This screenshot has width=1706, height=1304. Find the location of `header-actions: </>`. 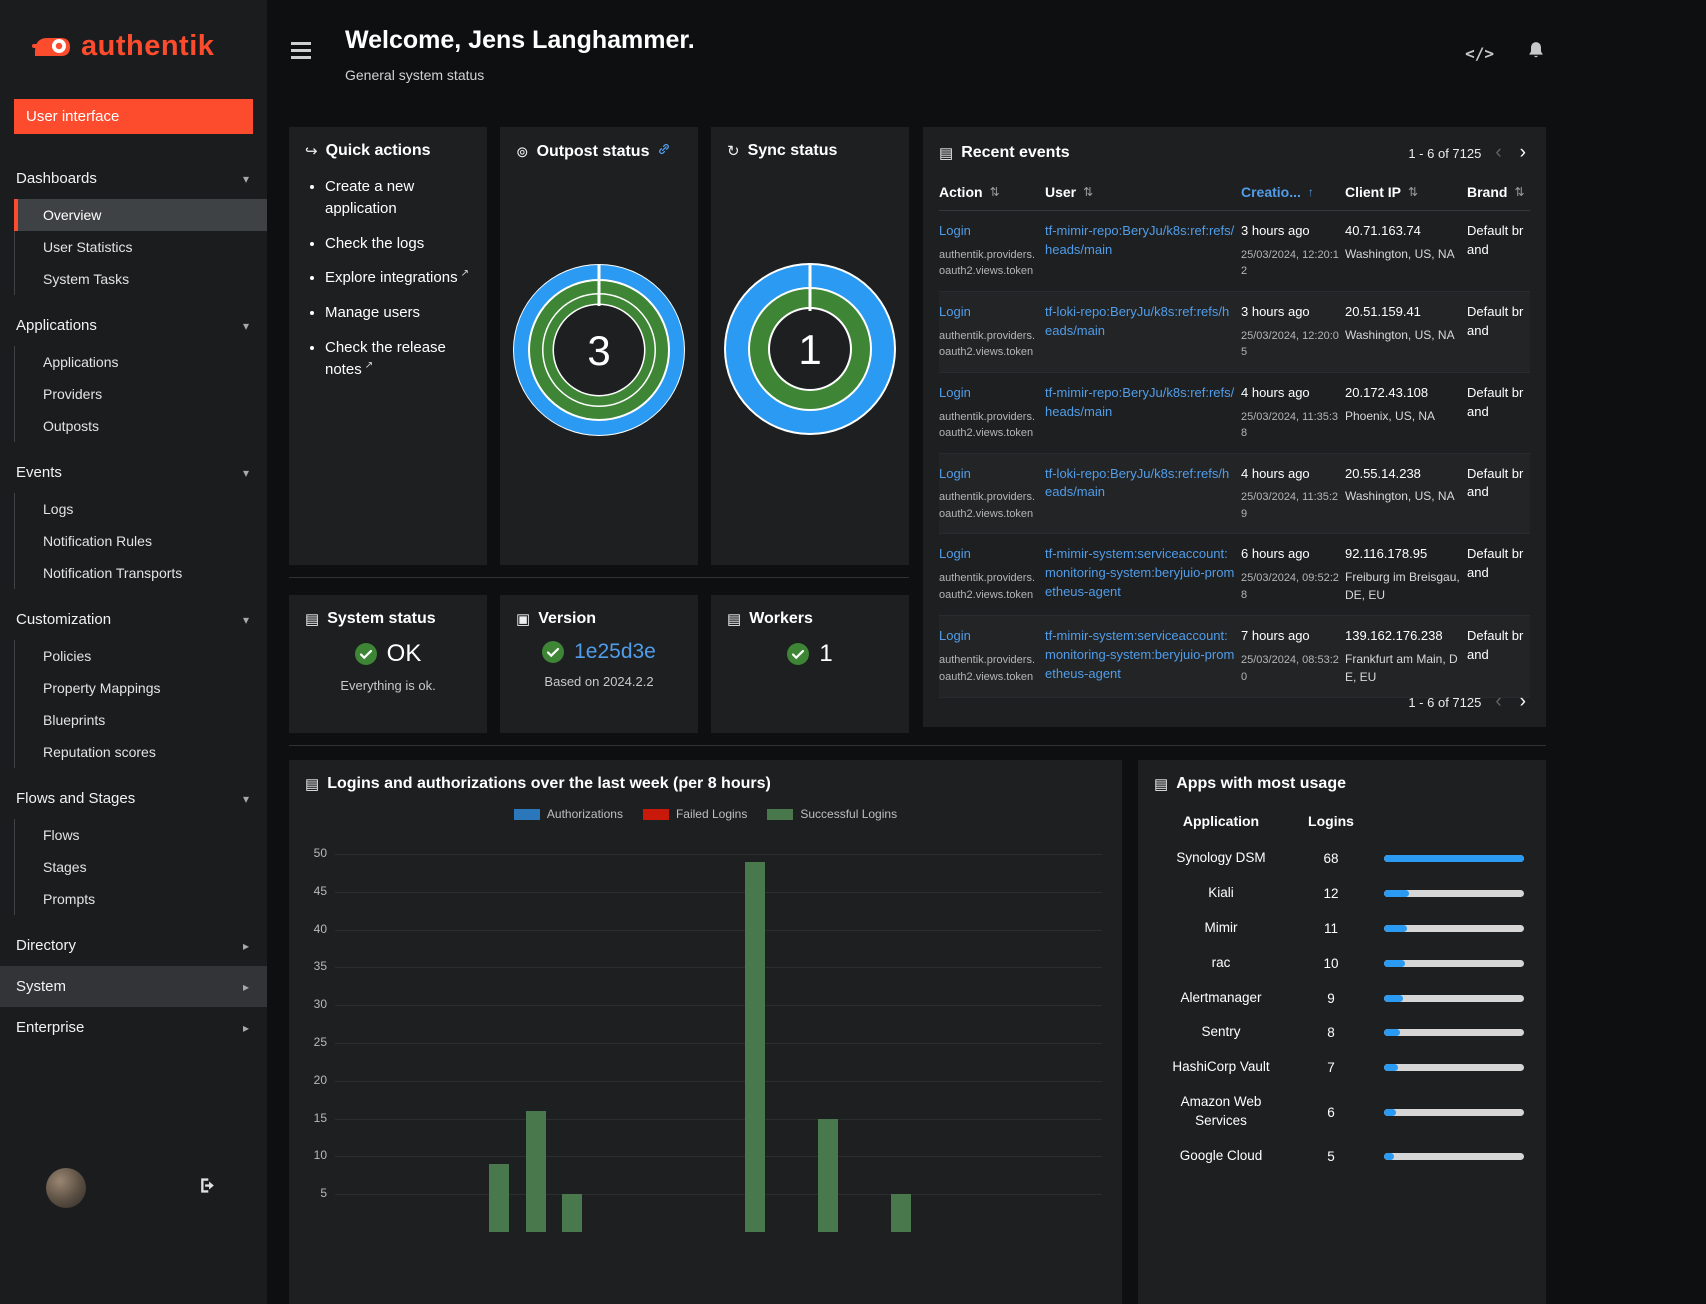

header-actions: </> is located at coordinates (1505, 53).